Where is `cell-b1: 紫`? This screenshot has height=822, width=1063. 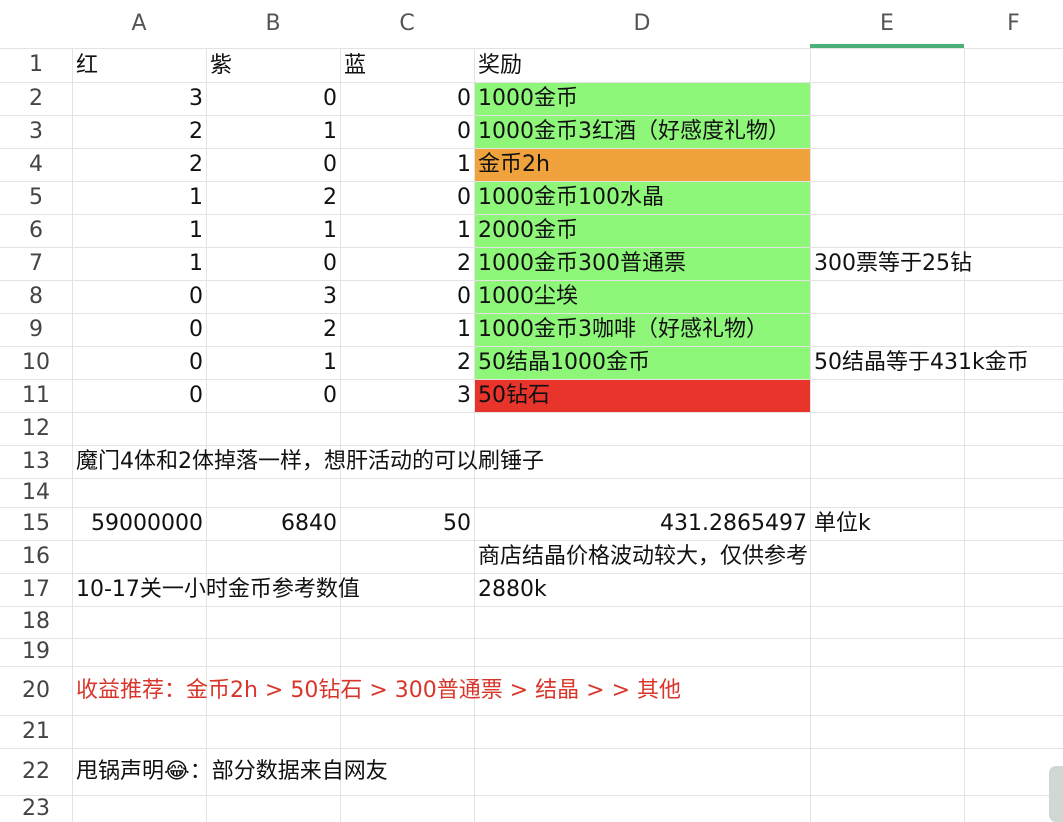
cell-b1: 紫 is located at coordinates (273, 65).